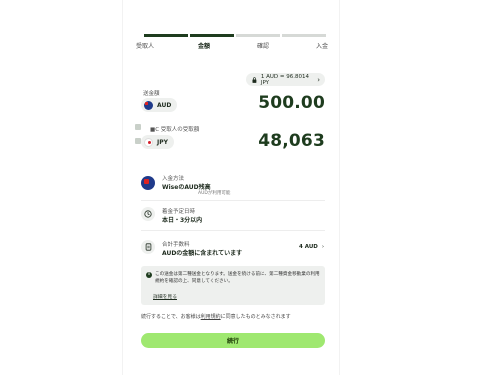  I want to click on fee-value: AUDの金額に含まれています, so click(202, 253).